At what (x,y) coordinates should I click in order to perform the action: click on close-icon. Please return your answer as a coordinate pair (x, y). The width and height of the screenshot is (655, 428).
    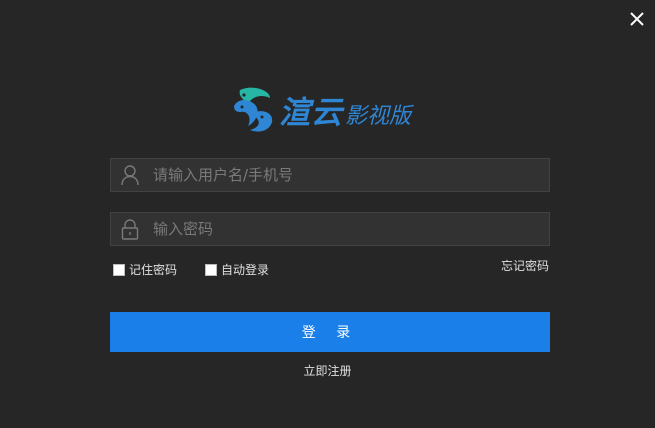
    Looking at the image, I should click on (637, 19).